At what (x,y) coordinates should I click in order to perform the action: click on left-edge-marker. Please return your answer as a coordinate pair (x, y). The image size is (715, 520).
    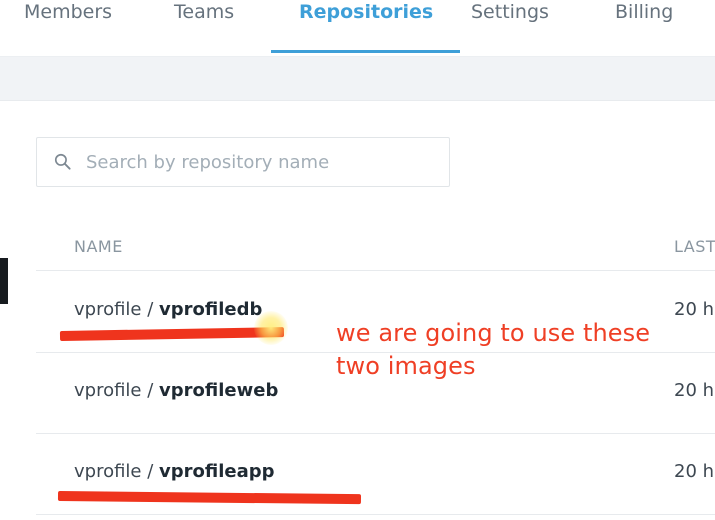
    Looking at the image, I should click on (4, 281).